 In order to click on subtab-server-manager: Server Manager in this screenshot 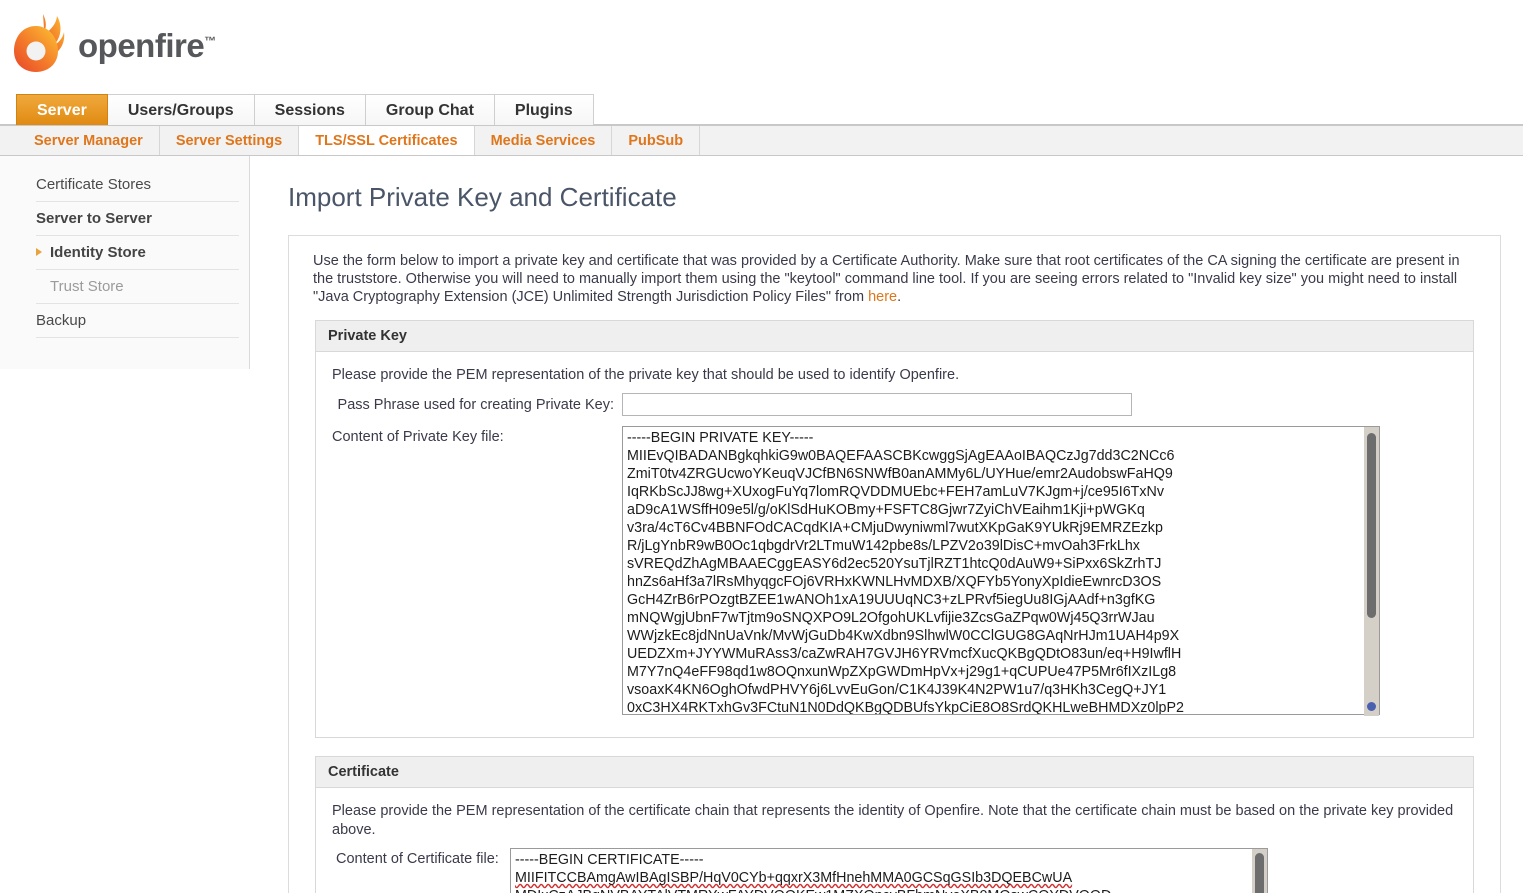, I will do `click(89, 140)`.